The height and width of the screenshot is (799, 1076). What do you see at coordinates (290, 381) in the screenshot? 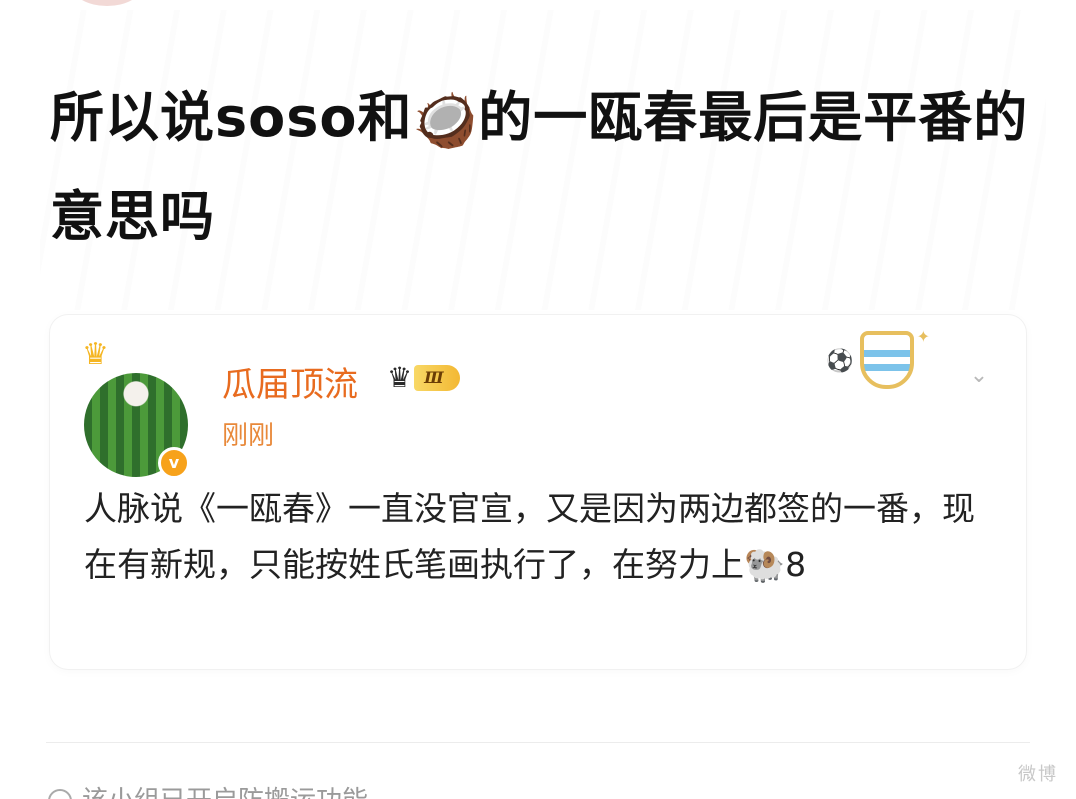
I see `author-name: 瓜届顶流` at bounding box center [290, 381].